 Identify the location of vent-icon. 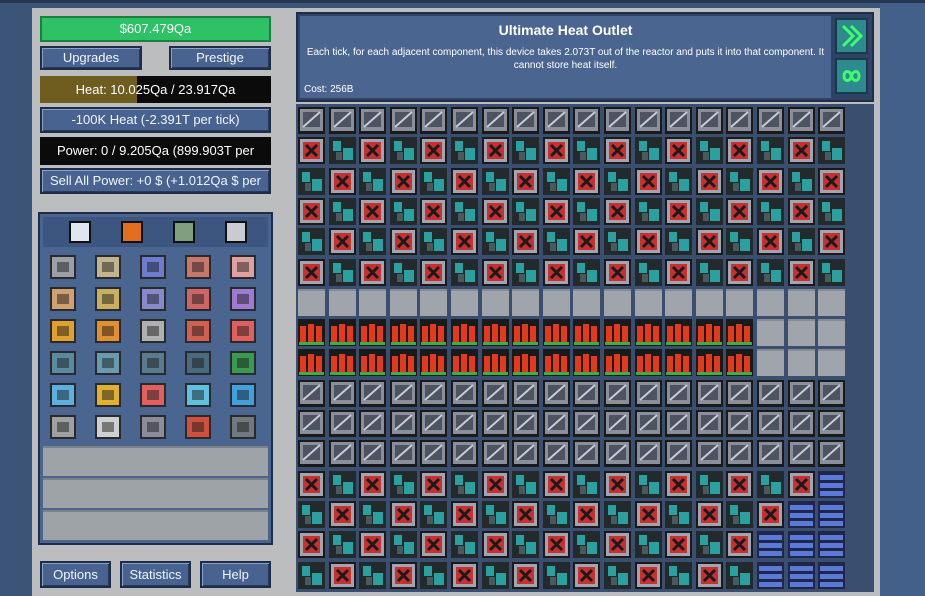
(108, 267).